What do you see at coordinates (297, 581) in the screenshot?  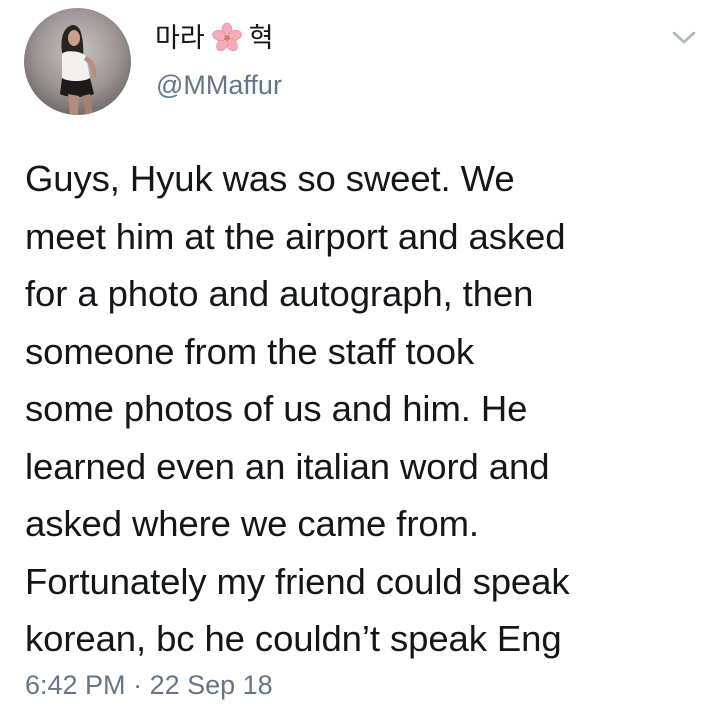 I see `tweet-text-line: Fortunately my friend could speak` at bounding box center [297, 581].